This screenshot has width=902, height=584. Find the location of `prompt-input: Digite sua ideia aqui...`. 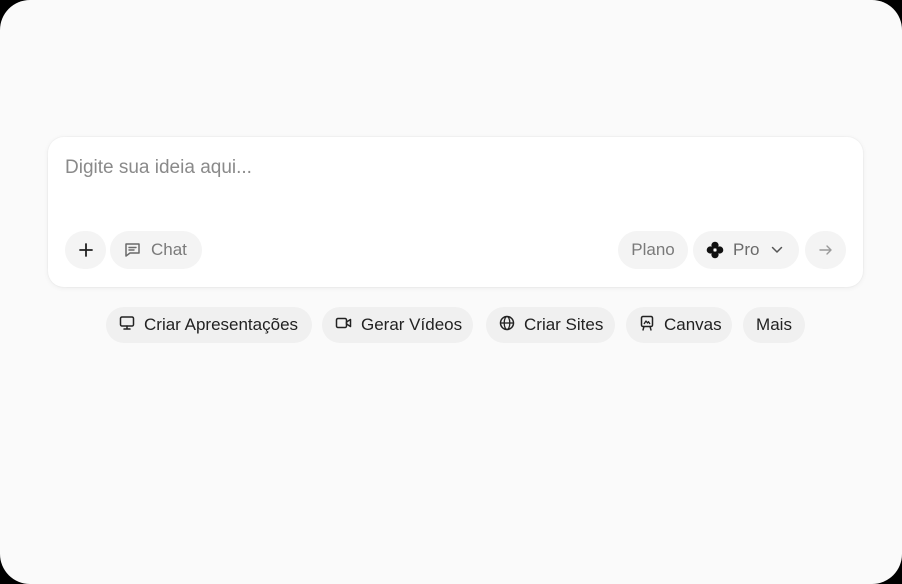

prompt-input: Digite sua ideia aqui... is located at coordinates (158, 168).